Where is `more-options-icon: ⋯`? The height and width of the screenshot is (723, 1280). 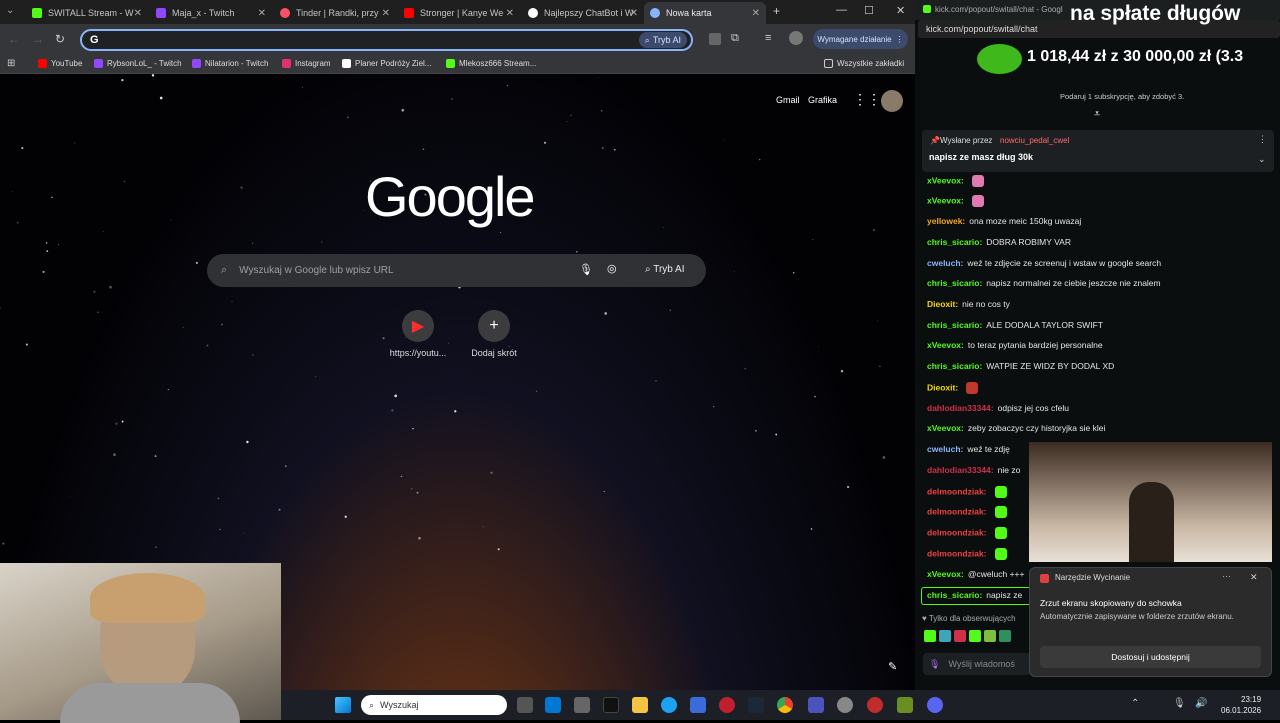 more-options-icon: ⋯ is located at coordinates (1226, 576).